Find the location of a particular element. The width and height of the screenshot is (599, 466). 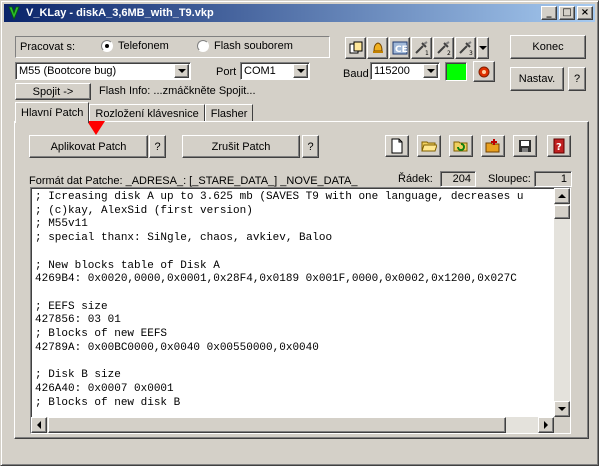

reload-icon is located at coordinates (461, 146).